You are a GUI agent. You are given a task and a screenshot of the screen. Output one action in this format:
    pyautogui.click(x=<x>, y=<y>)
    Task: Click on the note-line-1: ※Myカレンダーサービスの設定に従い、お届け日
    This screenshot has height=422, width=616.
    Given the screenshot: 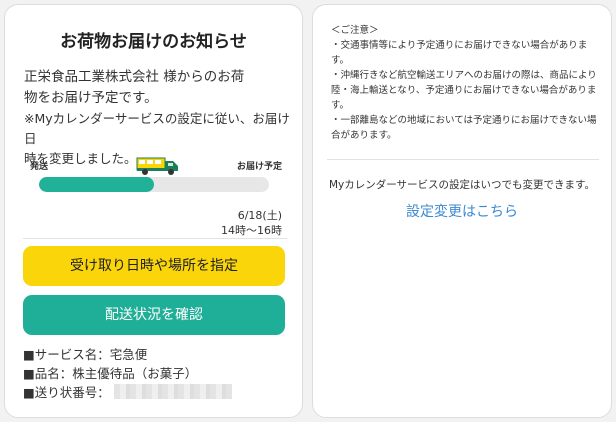 What is the action you would take?
    pyautogui.click(x=157, y=128)
    